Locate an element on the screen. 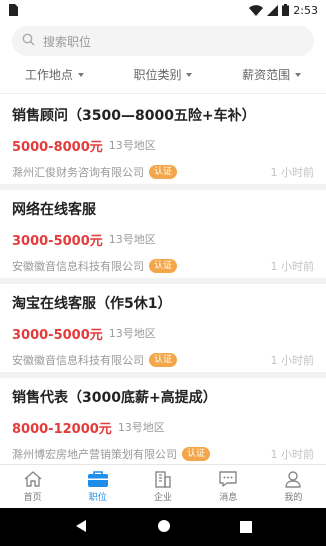 This screenshot has width=326, height=546. back-icon is located at coordinates (81, 527).